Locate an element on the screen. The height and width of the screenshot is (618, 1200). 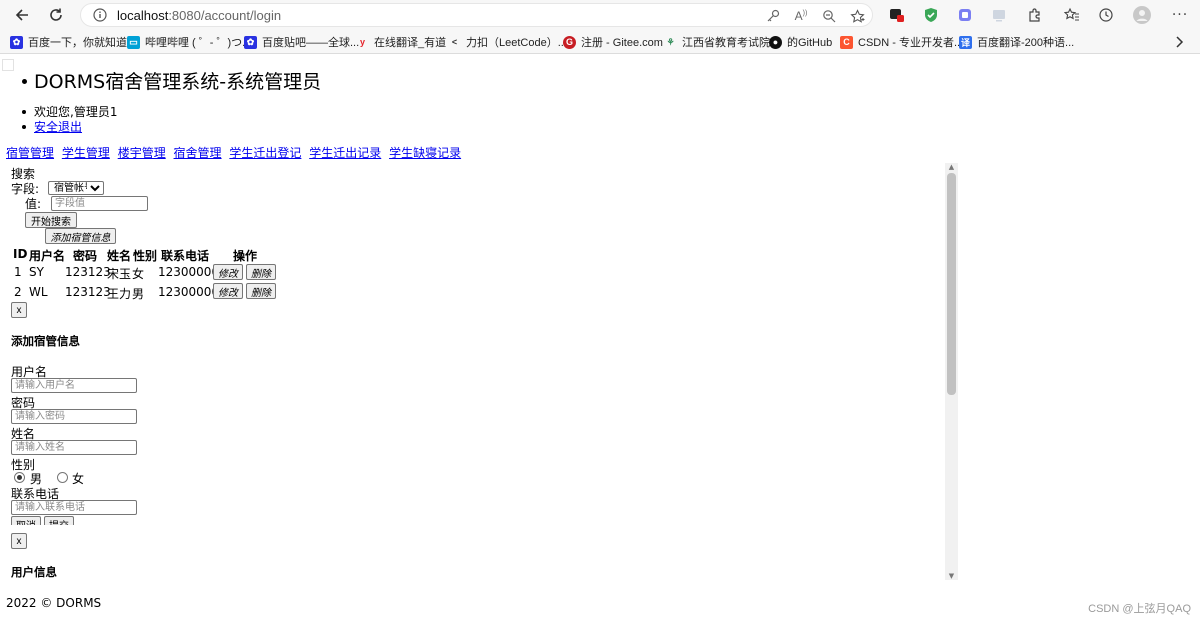
user-info-title: 用户信息 is located at coordinates (34, 572).